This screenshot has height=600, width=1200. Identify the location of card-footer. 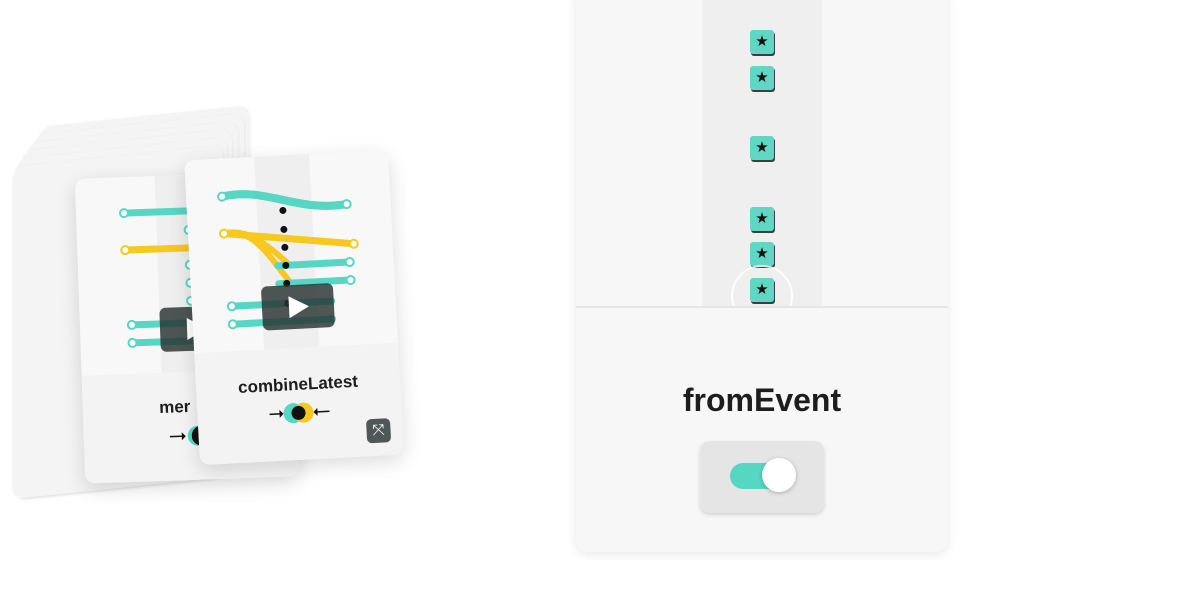
(762, 430).